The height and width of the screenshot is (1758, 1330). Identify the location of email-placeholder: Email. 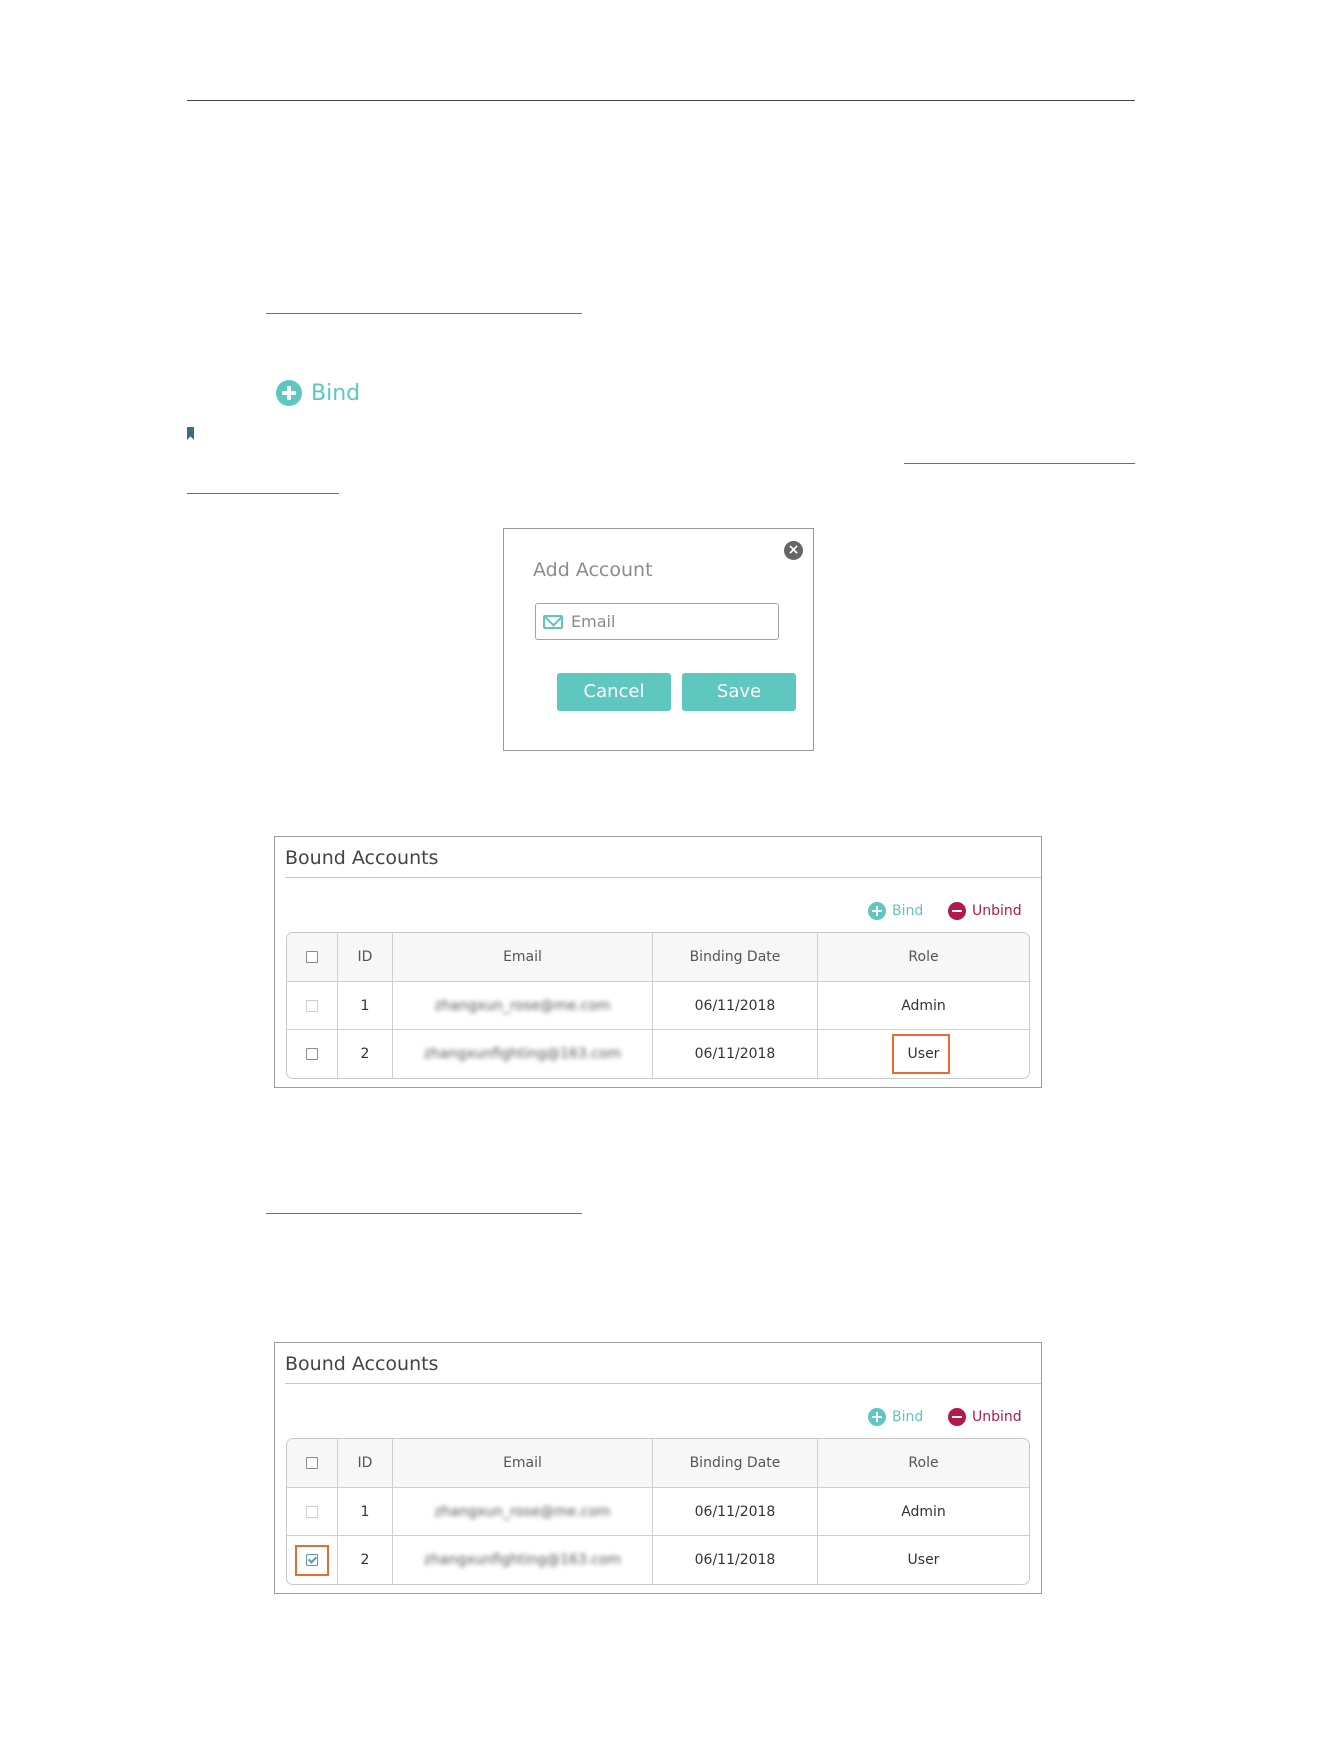
(593, 621).